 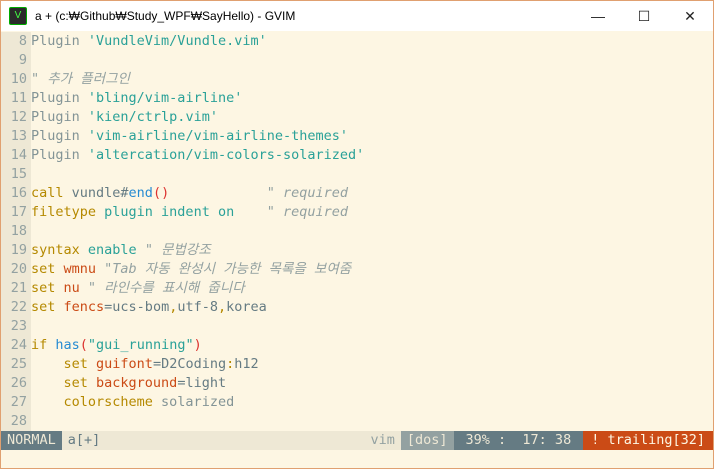 I want to click on syntax-token: 'bling/vim-airline', so click(x=165, y=98).